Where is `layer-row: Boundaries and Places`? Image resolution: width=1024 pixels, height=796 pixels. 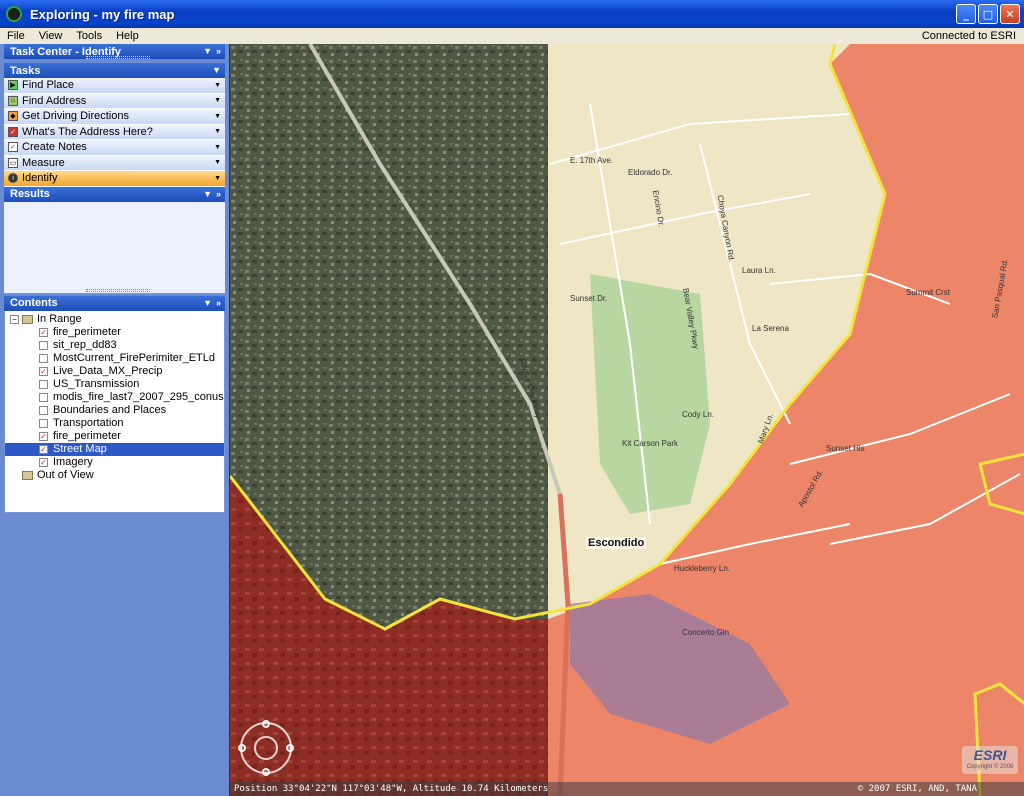
layer-row: Boundaries and Places is located at coordinates (114, 410).